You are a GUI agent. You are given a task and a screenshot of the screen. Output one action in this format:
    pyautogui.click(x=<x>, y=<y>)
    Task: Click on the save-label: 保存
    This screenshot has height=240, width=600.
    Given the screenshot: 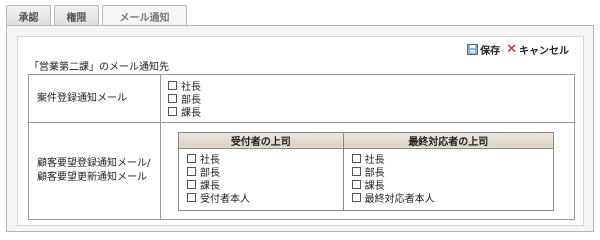 What is the action you would take?
    pyautogui.click(x=490, y=51)
    